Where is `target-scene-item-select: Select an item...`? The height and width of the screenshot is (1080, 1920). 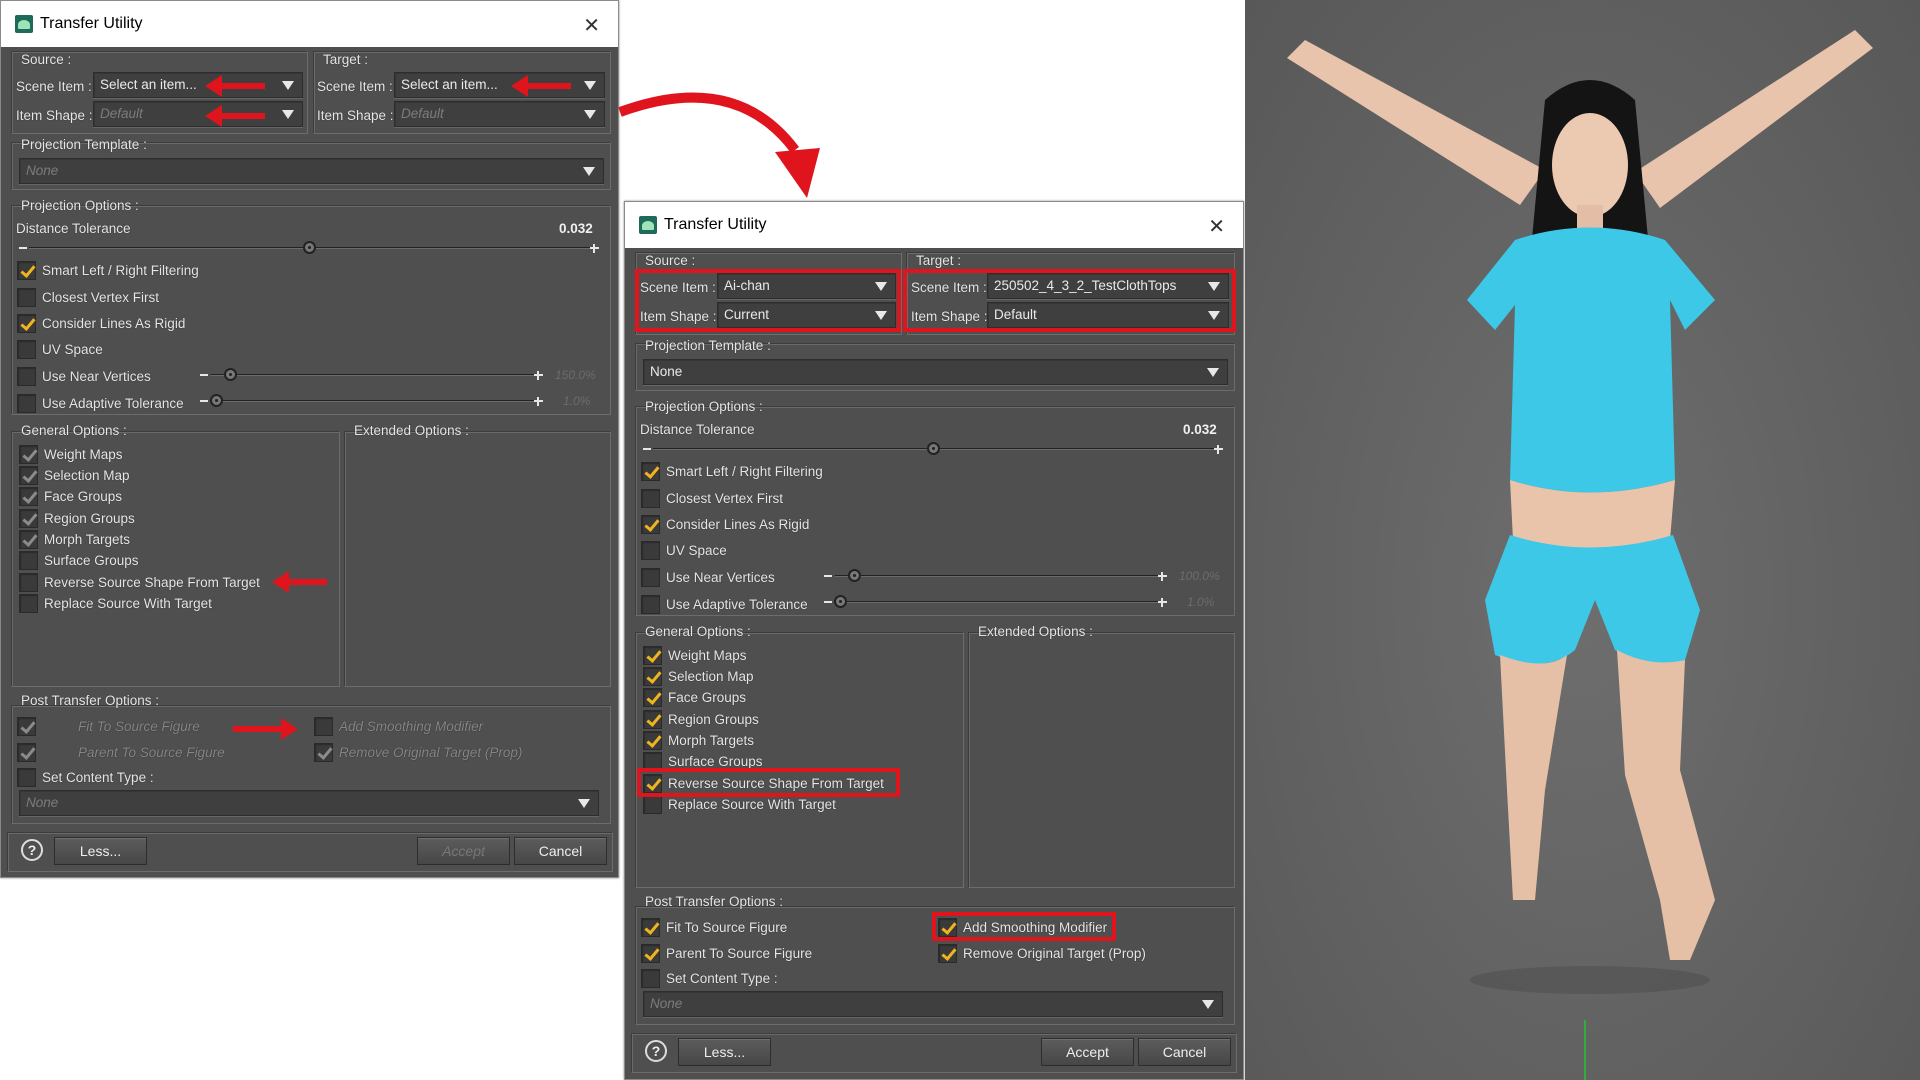
target-scene-item-select: Select an item... is located at coordinates (499, 85).